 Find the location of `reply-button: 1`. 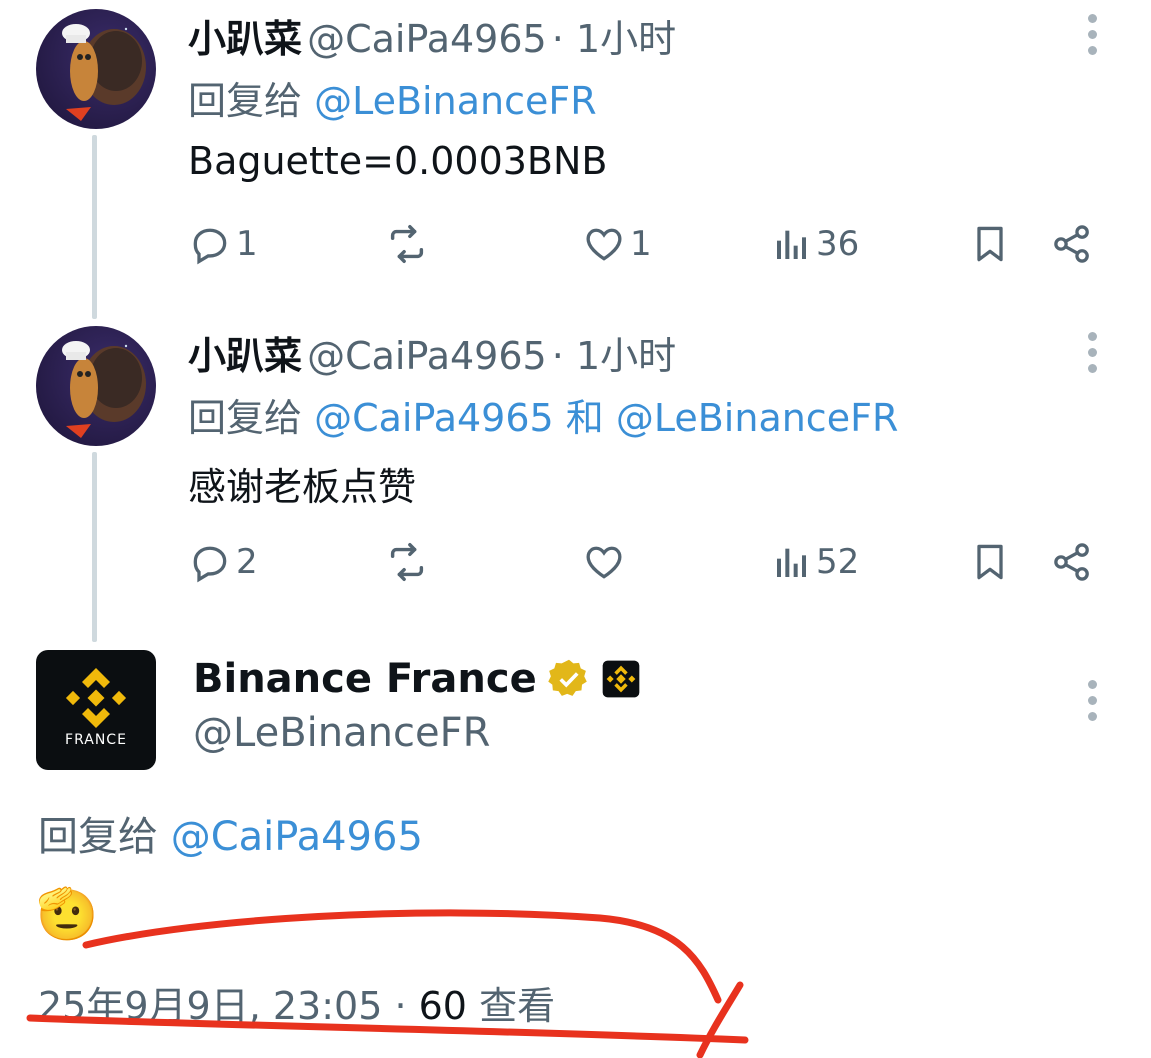

reply-button: 1 is located at coordinates (223, 244).